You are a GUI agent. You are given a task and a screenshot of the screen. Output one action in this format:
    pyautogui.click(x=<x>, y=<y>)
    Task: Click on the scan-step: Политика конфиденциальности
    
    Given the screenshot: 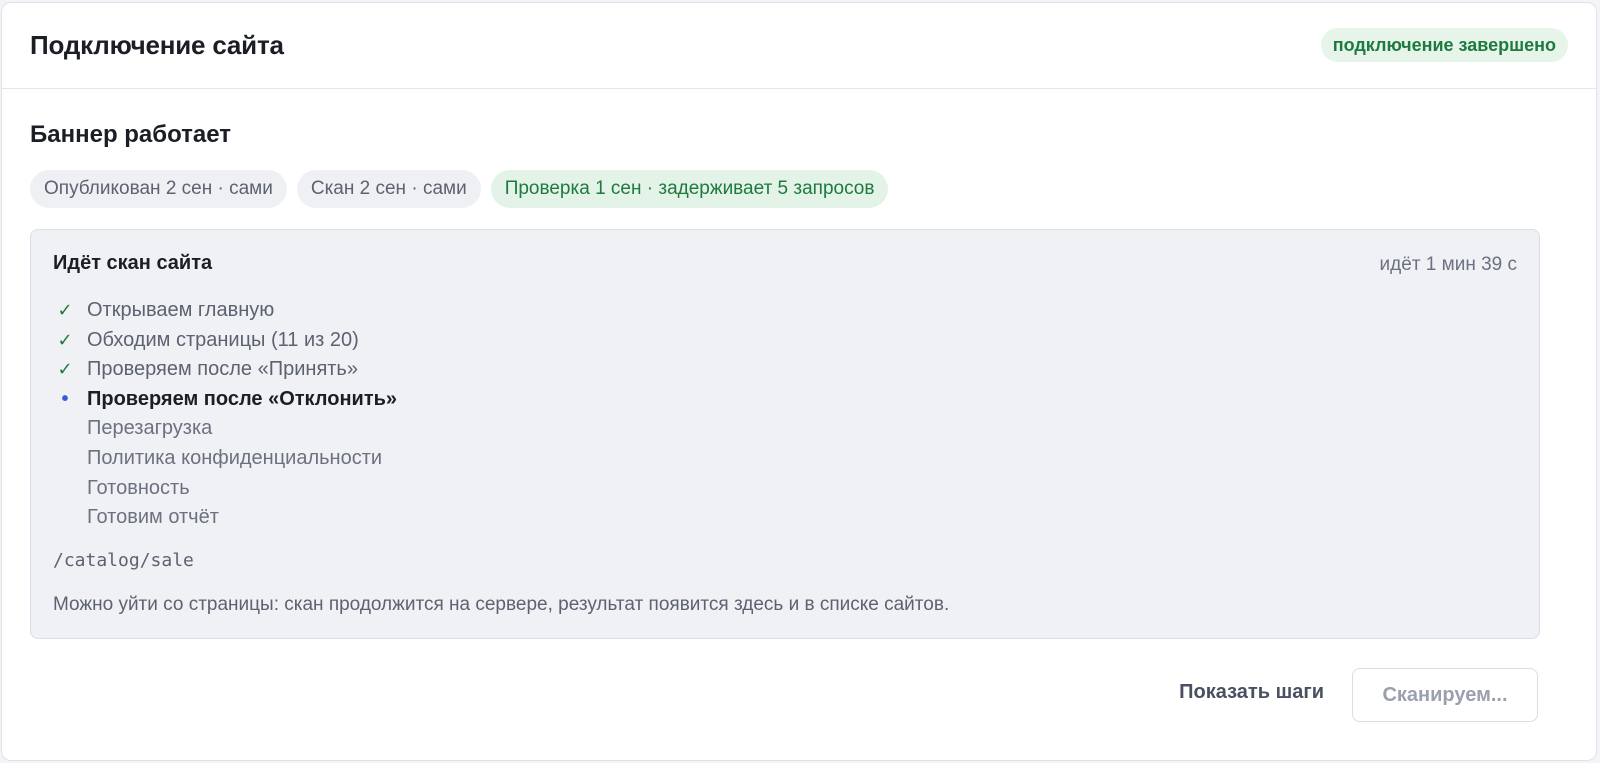 What is the action you would take?
    pyautogui.click(x=225, y=459)
    